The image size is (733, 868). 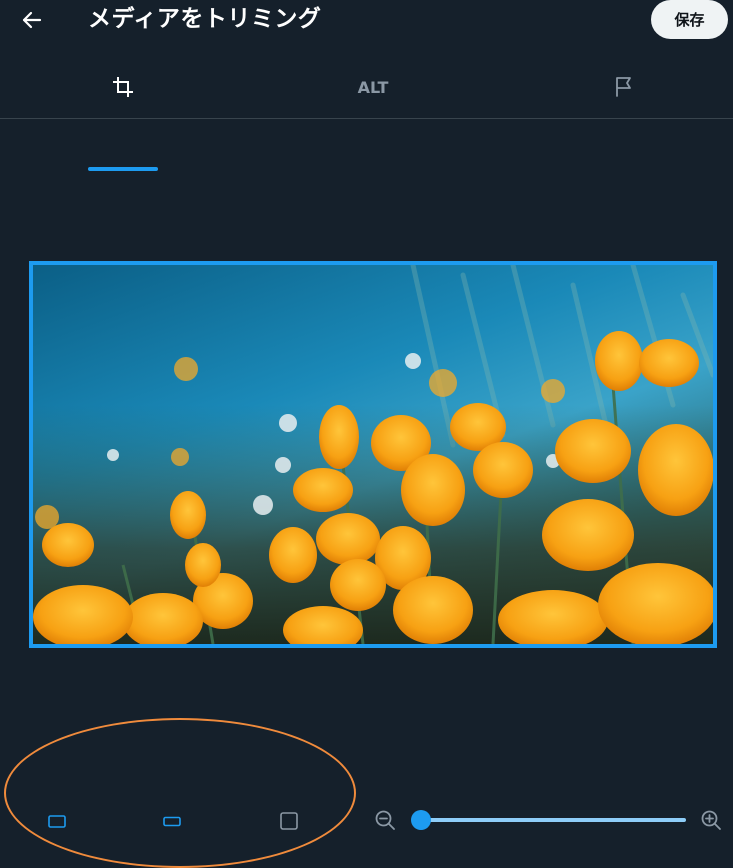 I want to click on header: メディアをトリミング 保存, so click(x=366, y=28).